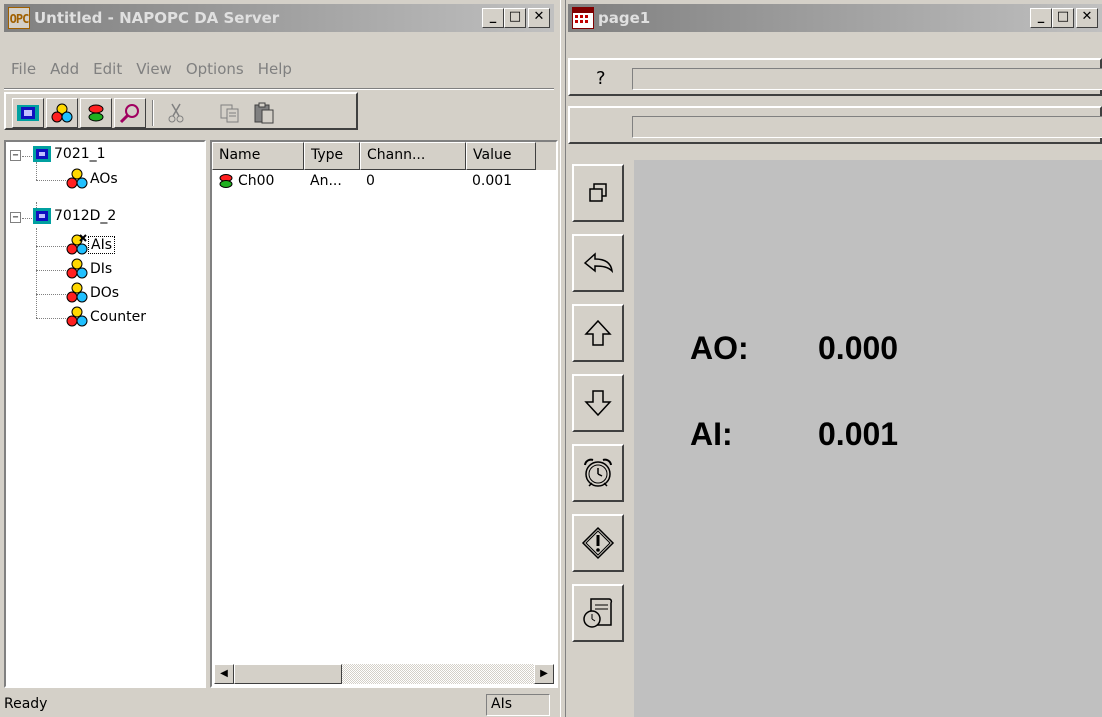 Image resolution: width=1102 pixels, height=717 pixels. Describe the element at coordinates (101, 245) in the screenshot. I see `tree-item-label: AIs` at that location.